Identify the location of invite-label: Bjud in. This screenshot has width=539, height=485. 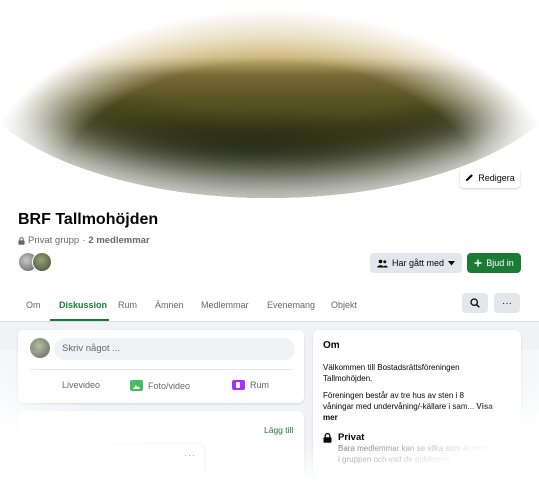
(500, 263).